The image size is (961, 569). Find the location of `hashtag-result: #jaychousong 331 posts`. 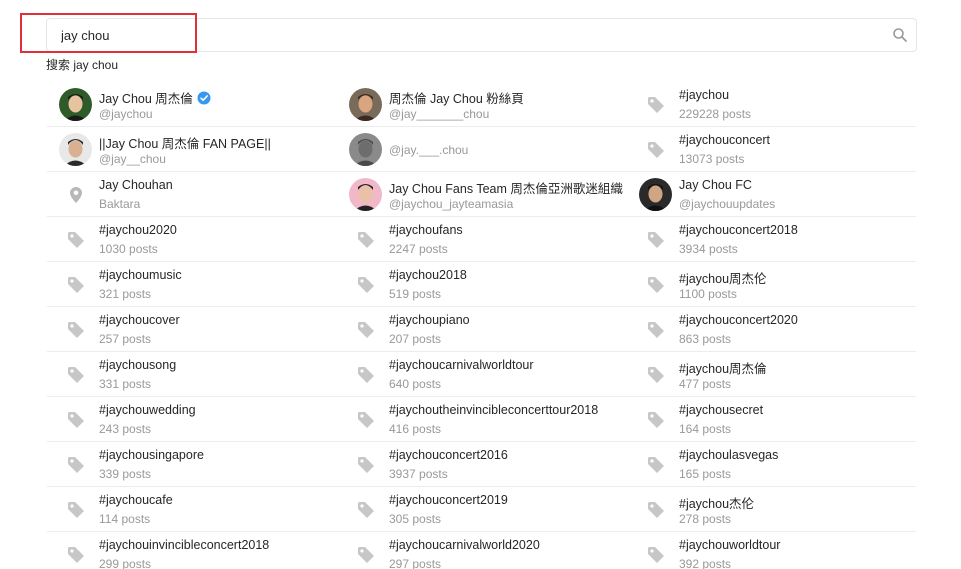

hashtag-result: #jaychousong 331 posts is located at coordinates (192, 374).